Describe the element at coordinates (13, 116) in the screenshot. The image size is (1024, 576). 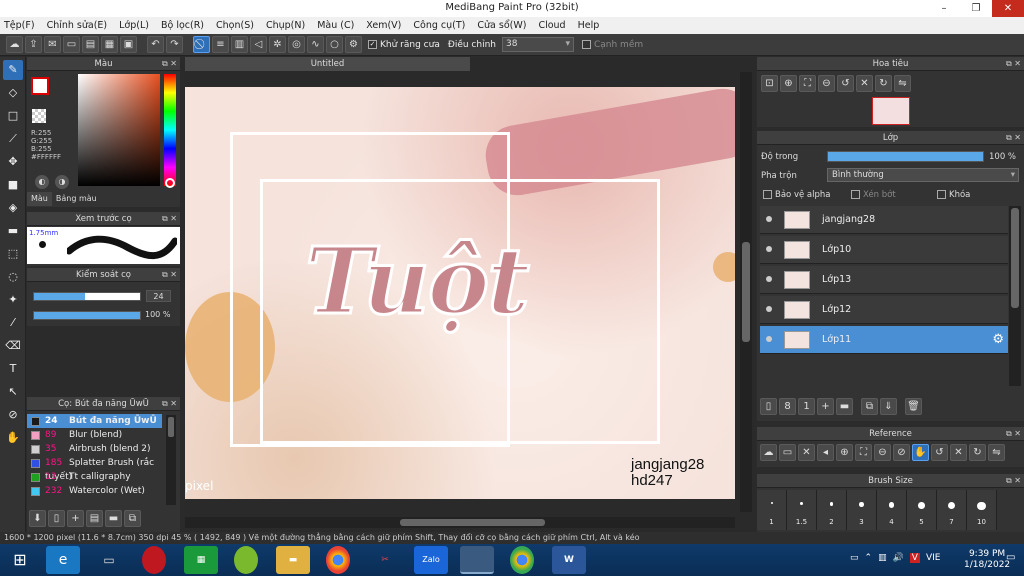
I see `rect-tool-icon: □` at that location.